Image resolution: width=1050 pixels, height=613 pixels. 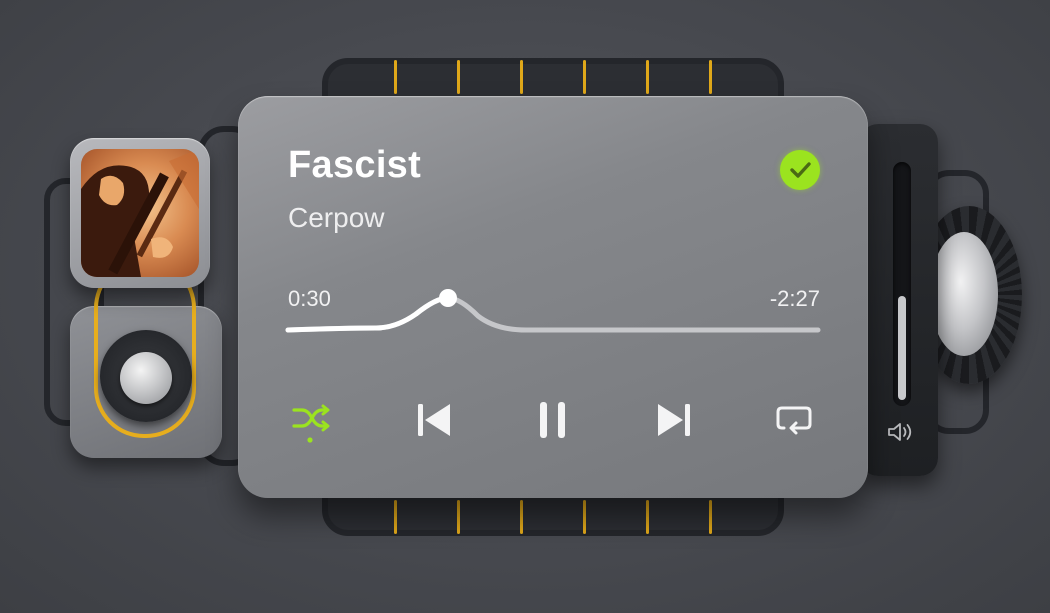 I want to click on next-button, so click(x=674, y=420).